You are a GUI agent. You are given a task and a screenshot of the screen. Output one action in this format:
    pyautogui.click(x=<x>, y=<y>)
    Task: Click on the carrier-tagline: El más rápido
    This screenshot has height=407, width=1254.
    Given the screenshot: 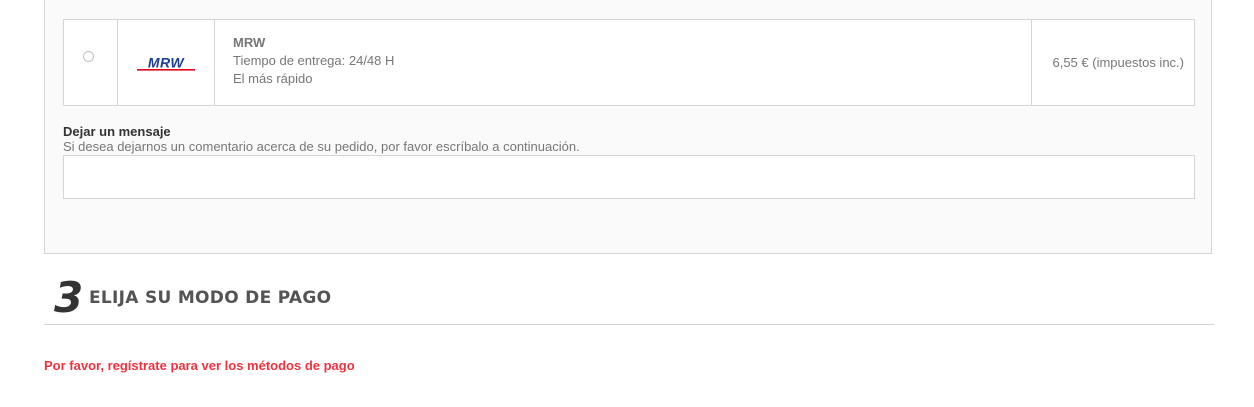 What is the action you would take?
    pyautogui.click(x=273, y=78)
    